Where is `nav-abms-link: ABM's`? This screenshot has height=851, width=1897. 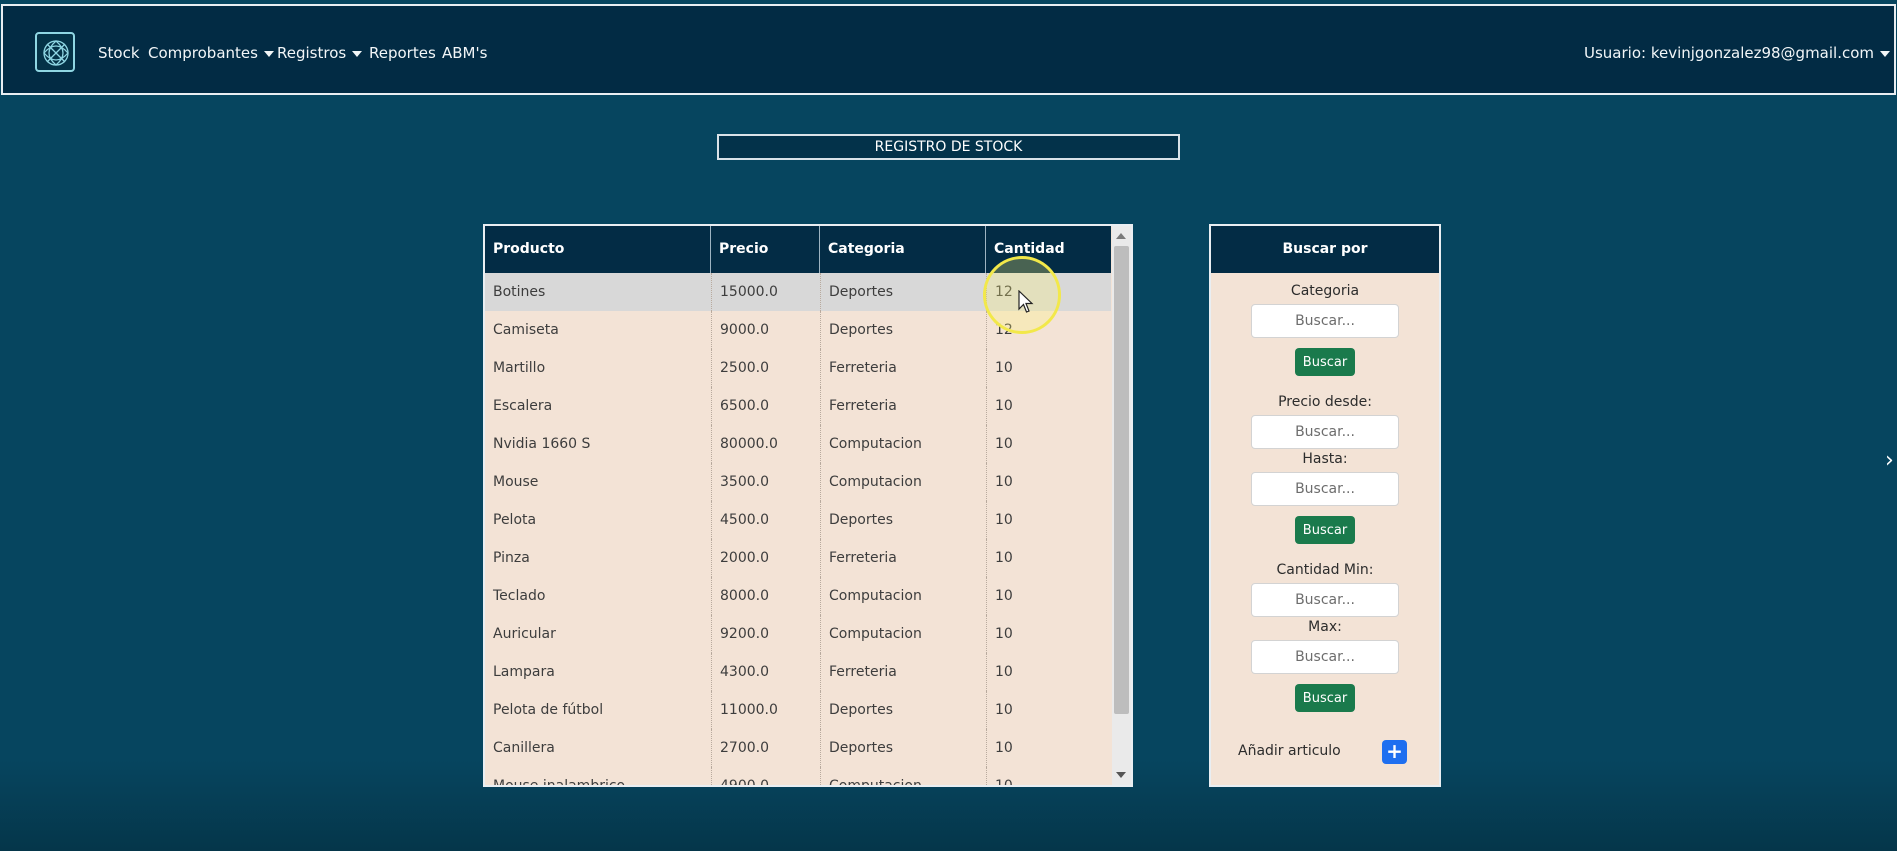 nav-abms-link: ABM's is located at coordinates (464, 53).